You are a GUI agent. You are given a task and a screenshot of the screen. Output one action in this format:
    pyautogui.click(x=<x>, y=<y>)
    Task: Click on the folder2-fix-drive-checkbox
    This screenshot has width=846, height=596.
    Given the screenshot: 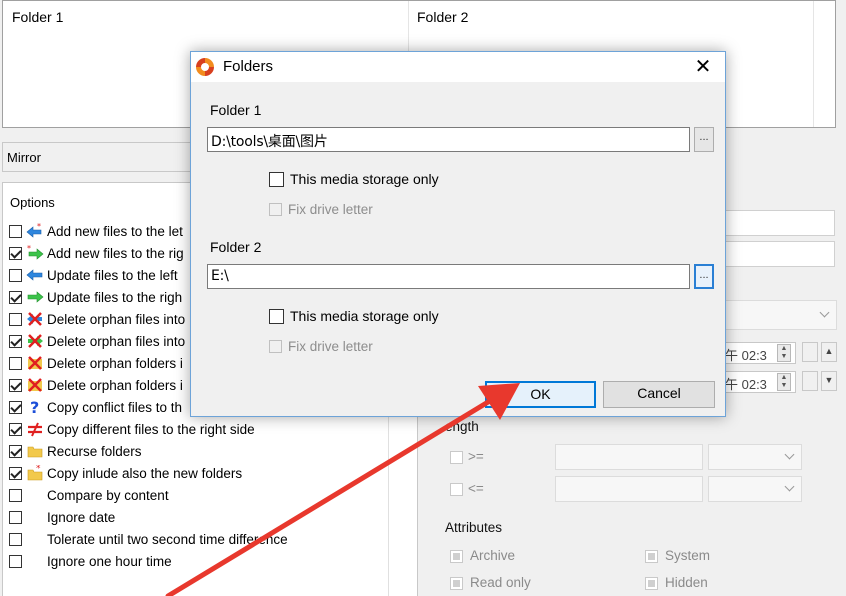 What is the action you would take?
    pyautogui.click(x=275, y=346)
    